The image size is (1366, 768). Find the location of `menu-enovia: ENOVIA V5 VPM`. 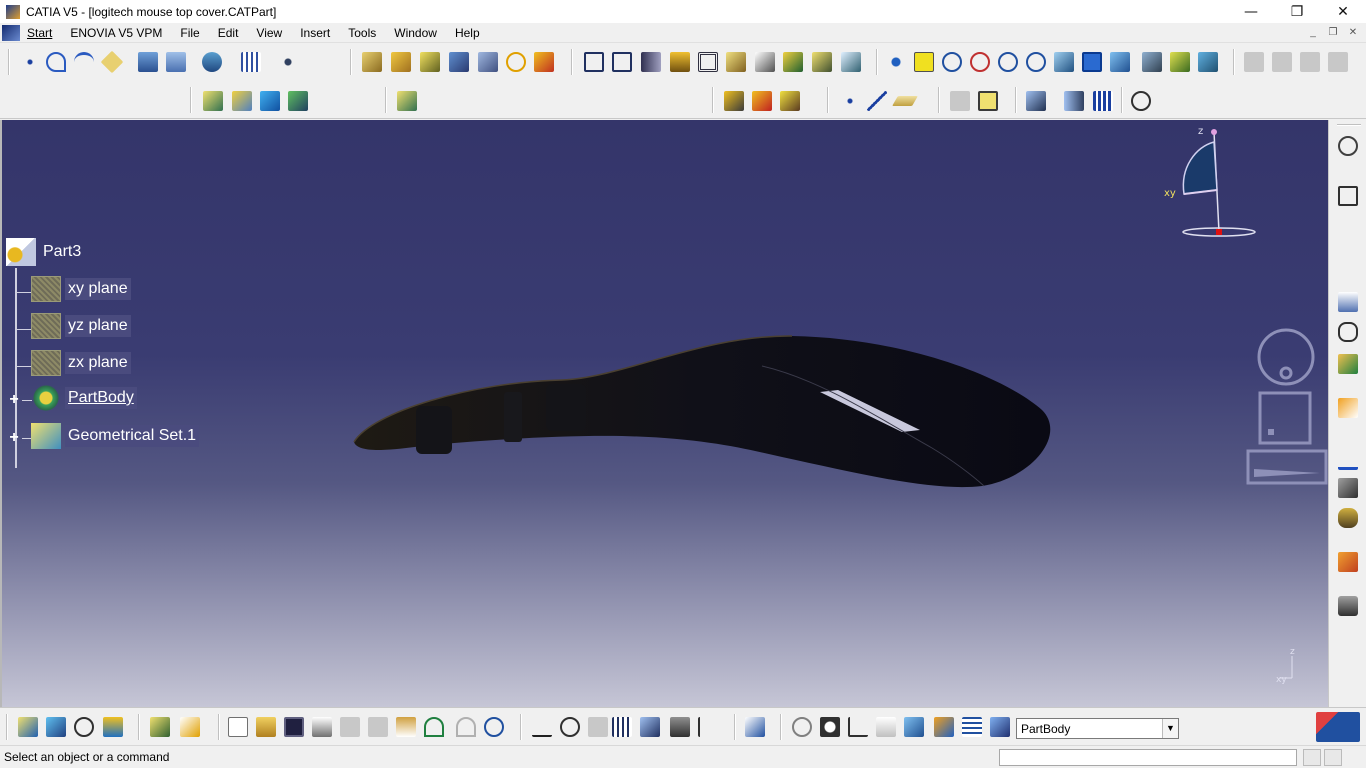

menu-enovia: ENOVIA V5 VPM is located at coordinates (116, 33).